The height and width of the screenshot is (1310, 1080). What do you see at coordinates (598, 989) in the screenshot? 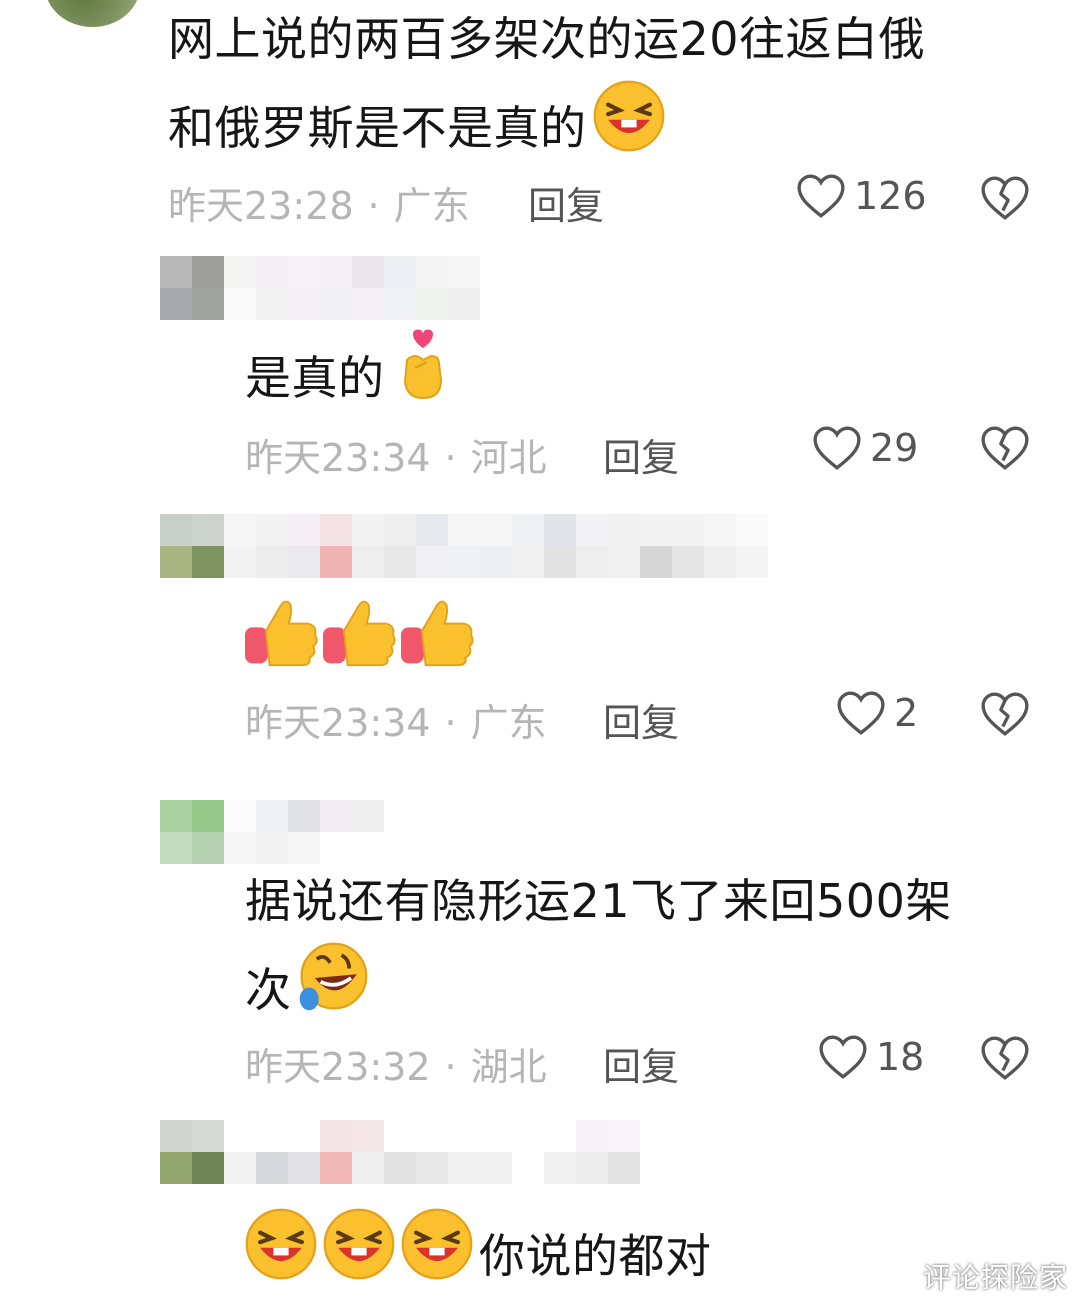
I see `comment-line: 次` at bounding box center [598, 989].